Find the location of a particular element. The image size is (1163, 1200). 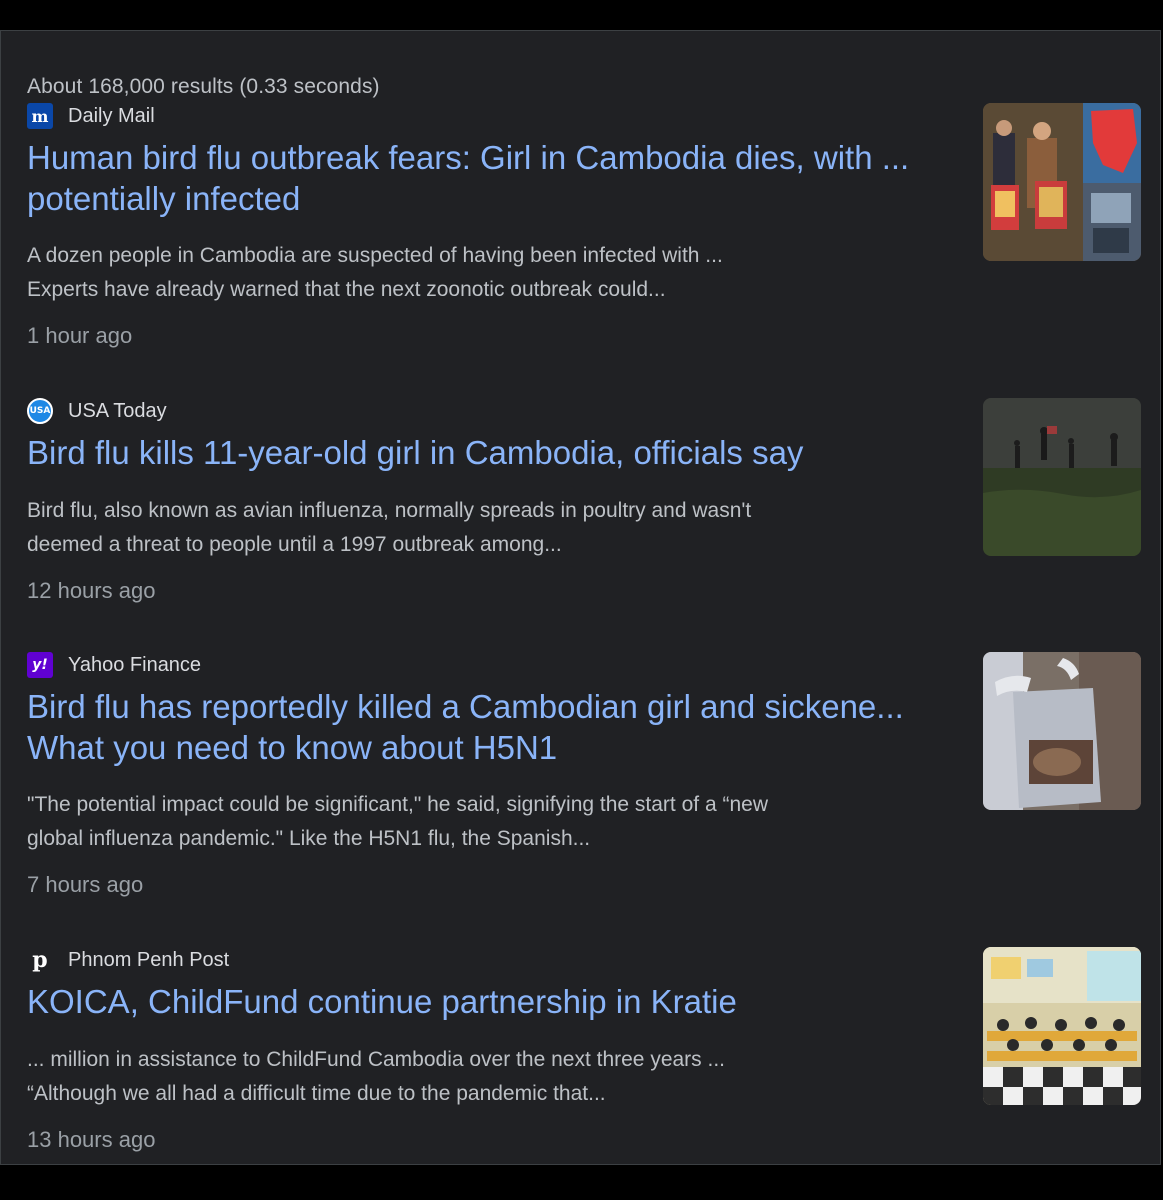

source-name: Phnom Penh Post is located at coordinates (149, 959).